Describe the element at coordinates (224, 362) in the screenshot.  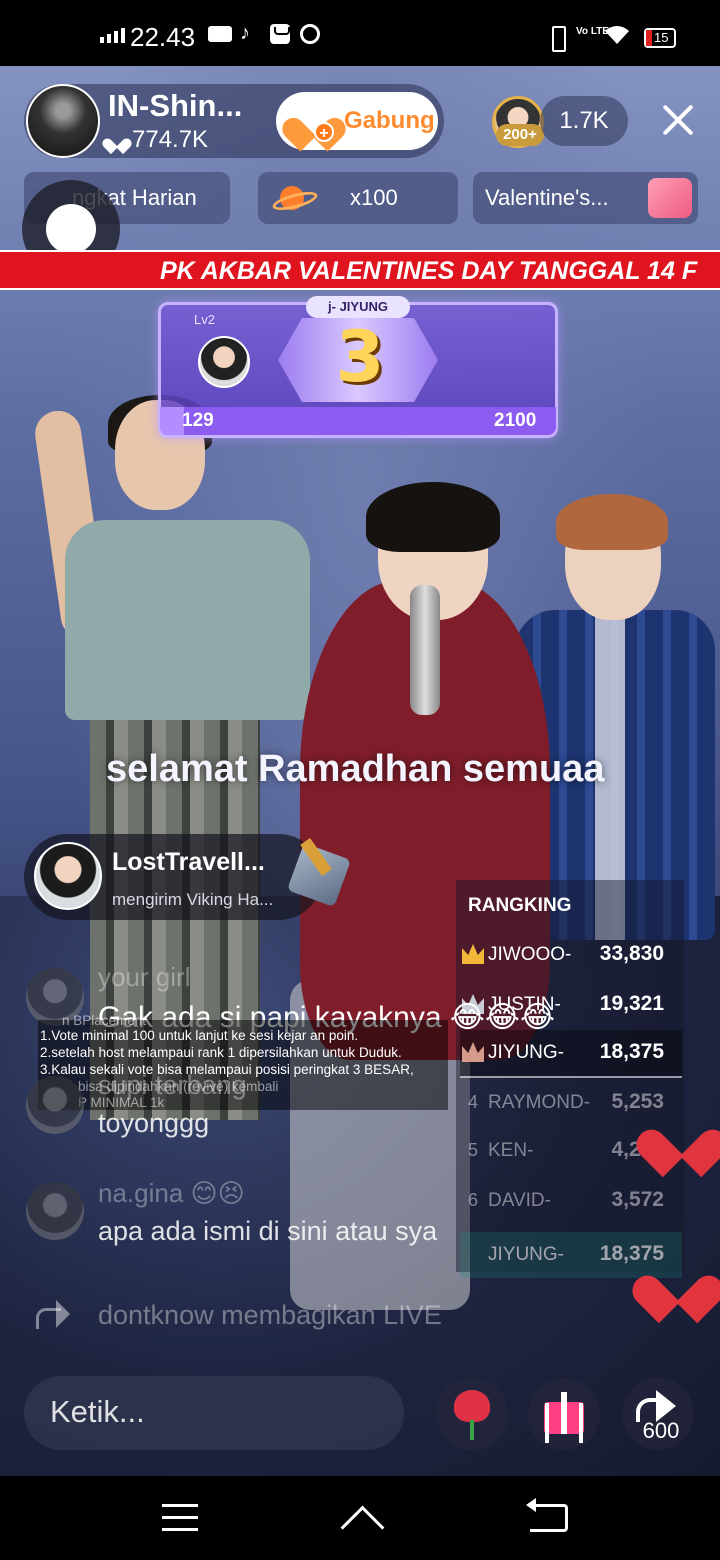
I see `rank-avatar` at that location.